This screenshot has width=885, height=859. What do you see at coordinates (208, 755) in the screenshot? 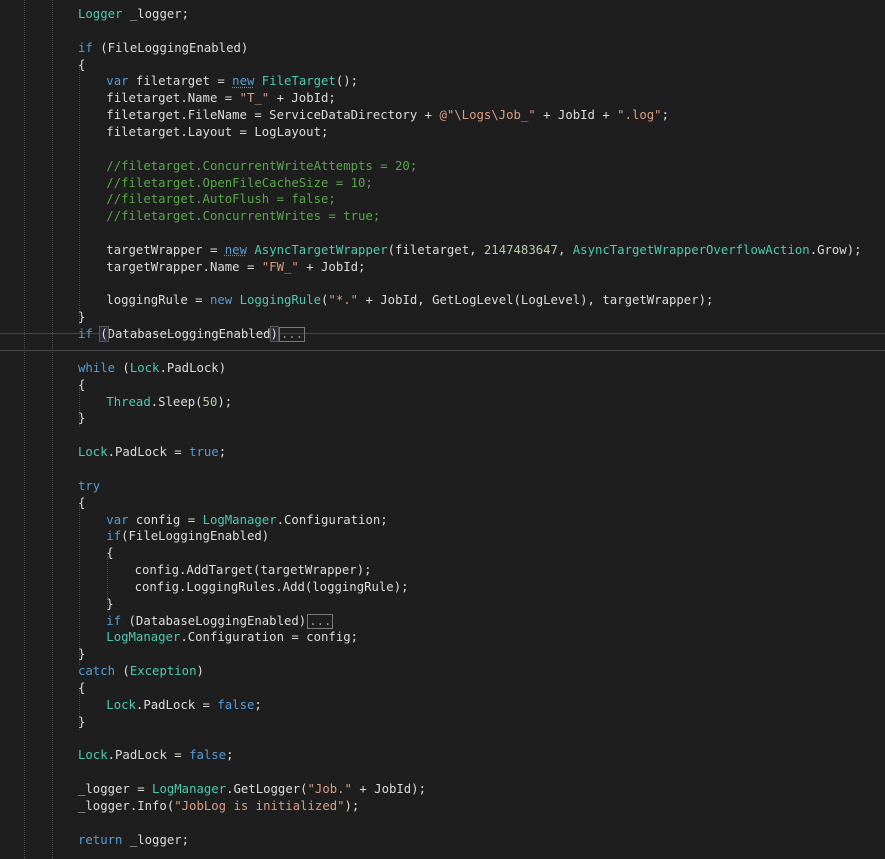
I see `code-token: false` at bounding box center [208, 755].